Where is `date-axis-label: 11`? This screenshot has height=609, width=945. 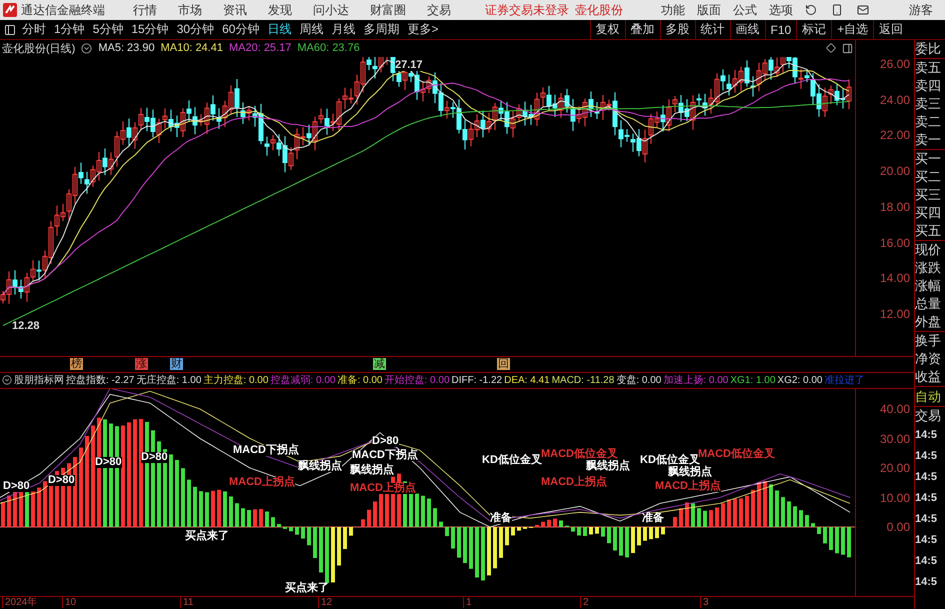
date-axis-label: 11 is located at coordinates (187, 602).